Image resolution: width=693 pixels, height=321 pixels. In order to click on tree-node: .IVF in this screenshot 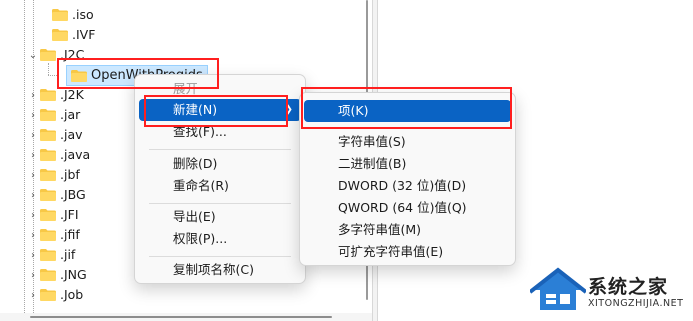, I will do `click(66, 35)`.